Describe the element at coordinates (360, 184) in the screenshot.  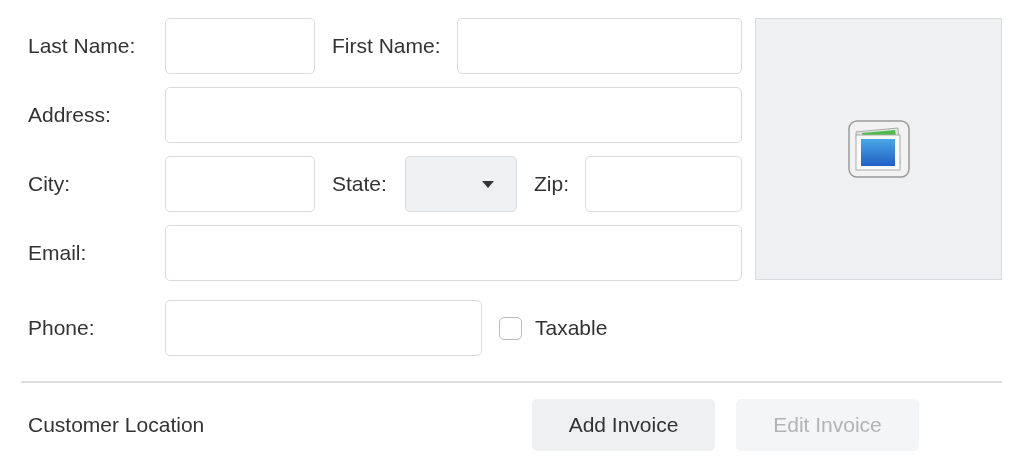
I see `field-label: State:` at that location.